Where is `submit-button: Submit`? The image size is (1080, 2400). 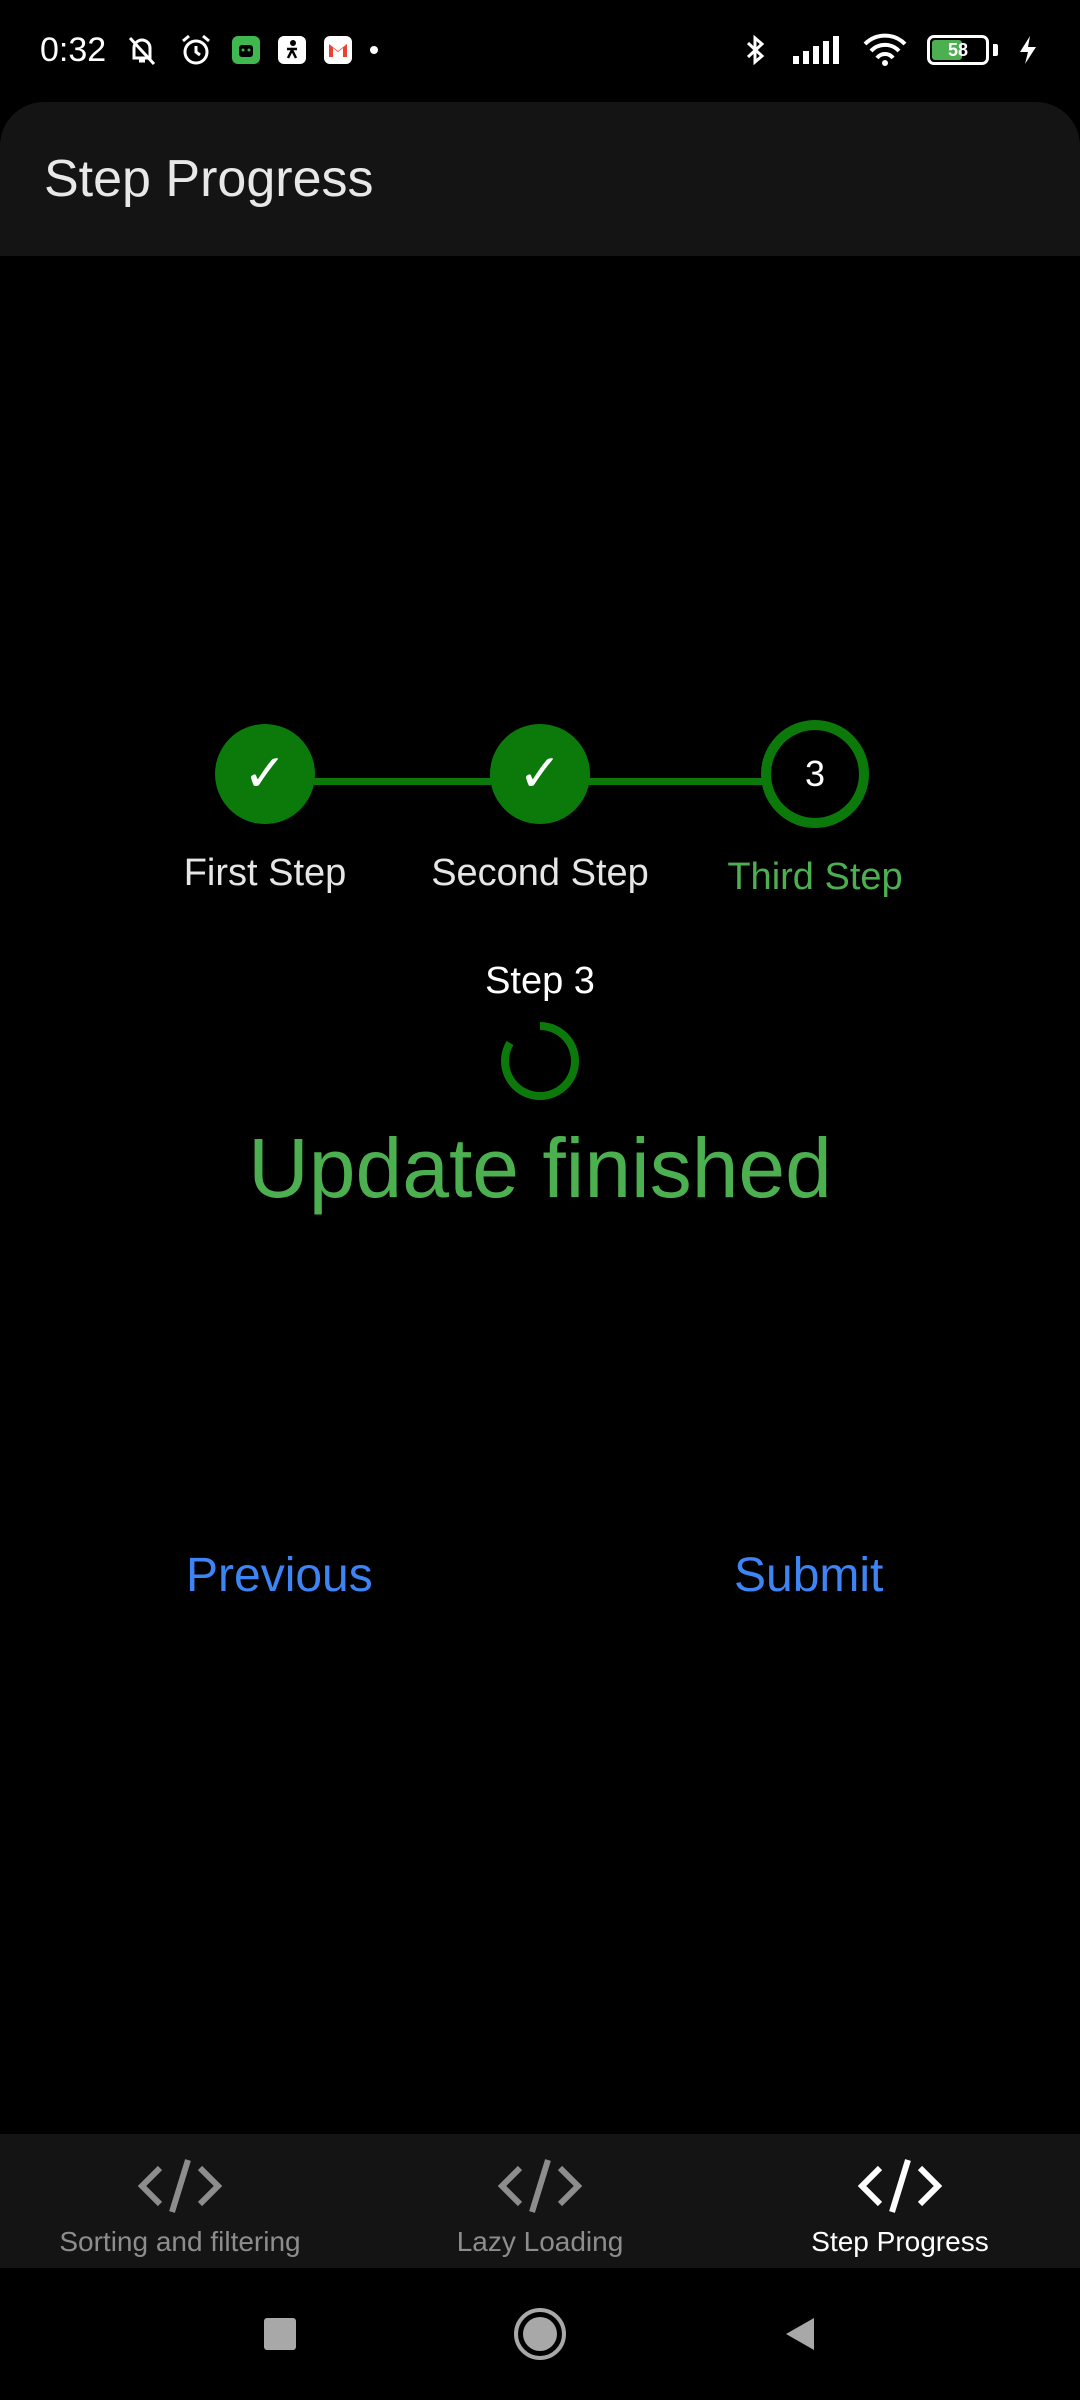 submit-button: Submit is located at coordinates (808, 1575).